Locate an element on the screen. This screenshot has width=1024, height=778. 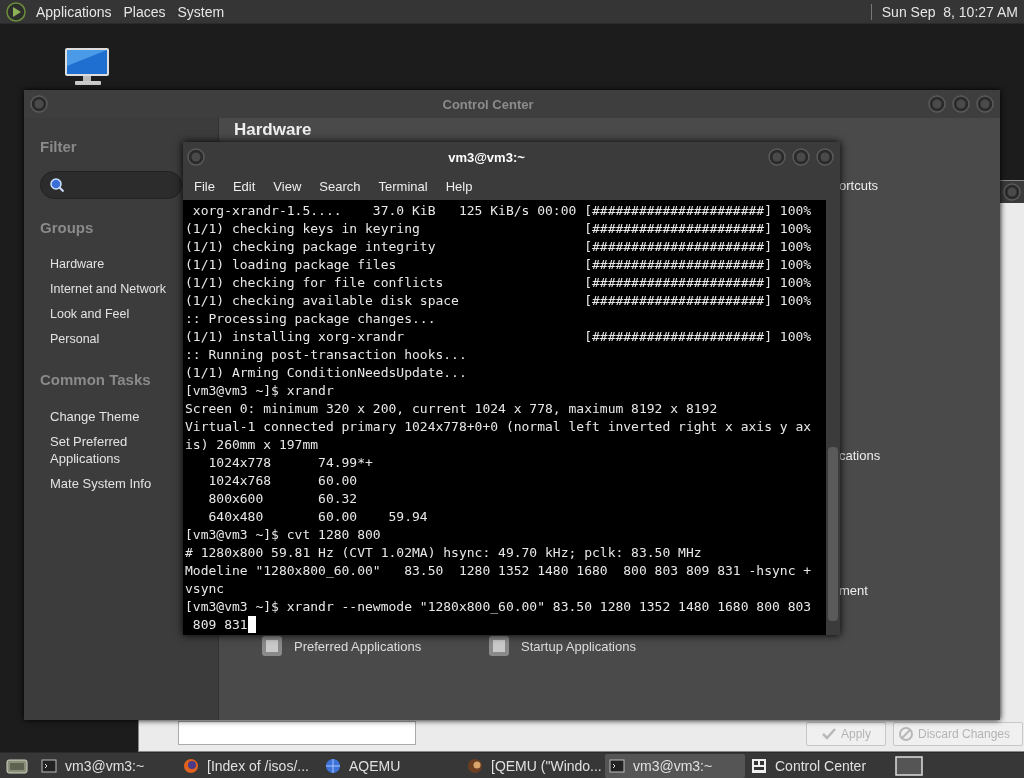
app-icon is located at coordinates (475, 765).